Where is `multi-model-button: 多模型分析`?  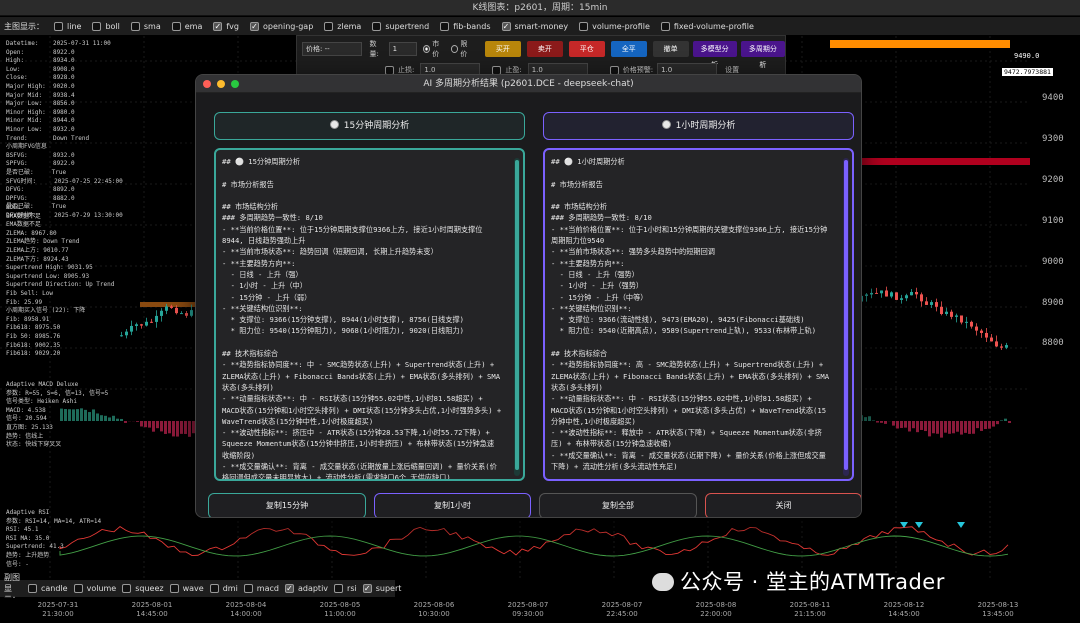
multi-model-button: 多模型分析 is located at coordinates (714, 55).